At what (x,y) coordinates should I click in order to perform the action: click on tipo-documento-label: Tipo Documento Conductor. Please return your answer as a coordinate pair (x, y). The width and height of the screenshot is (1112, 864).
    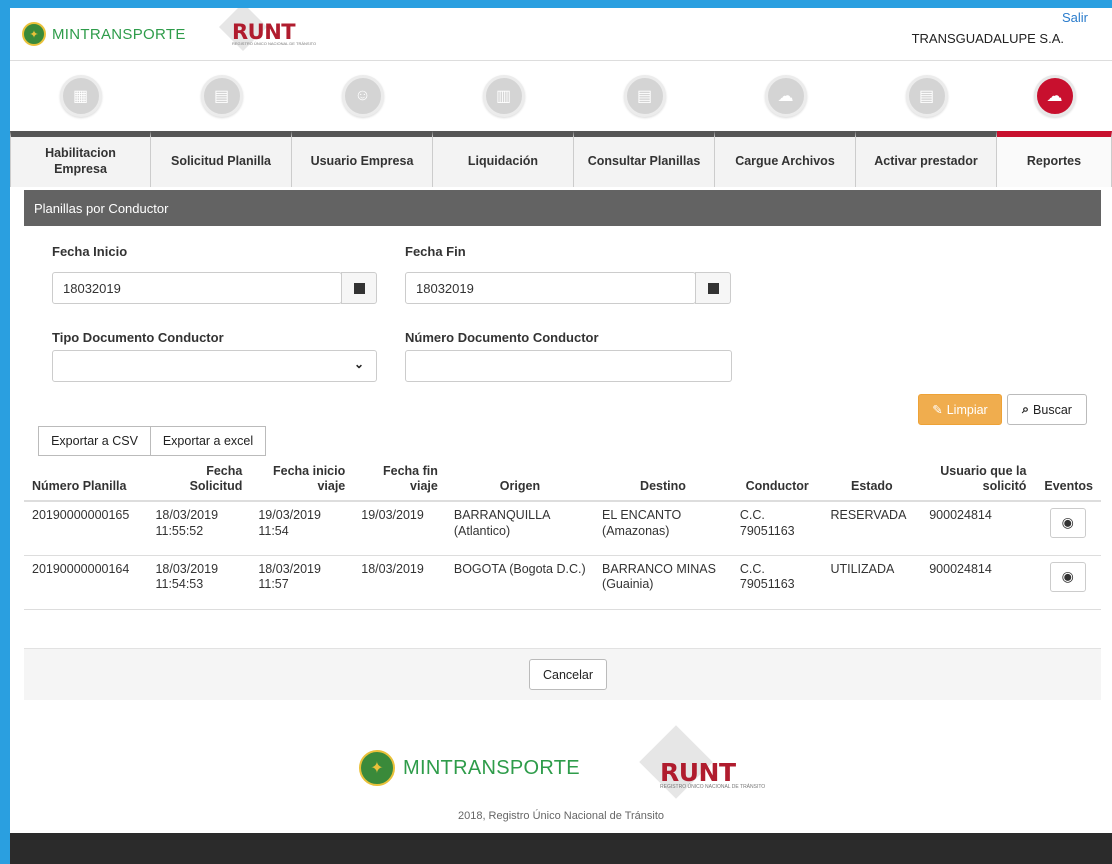
    Looking at the image, I should click on (138, 337).